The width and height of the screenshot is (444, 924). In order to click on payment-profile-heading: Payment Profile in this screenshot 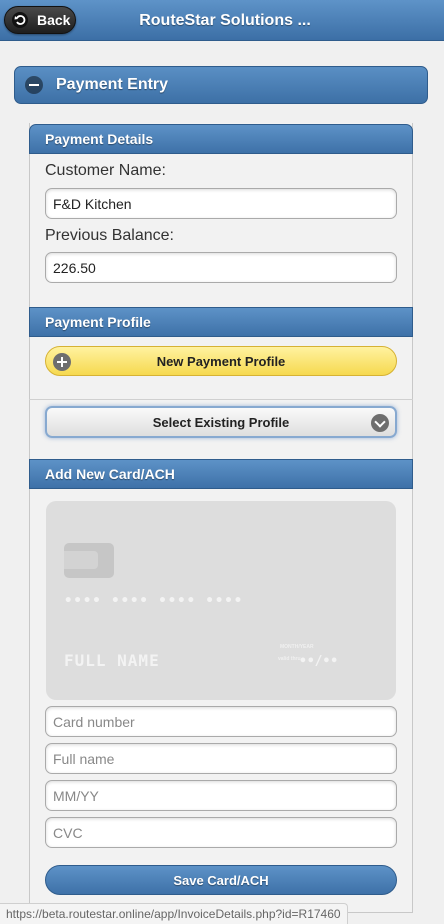, I will do `click(221, 322)`.